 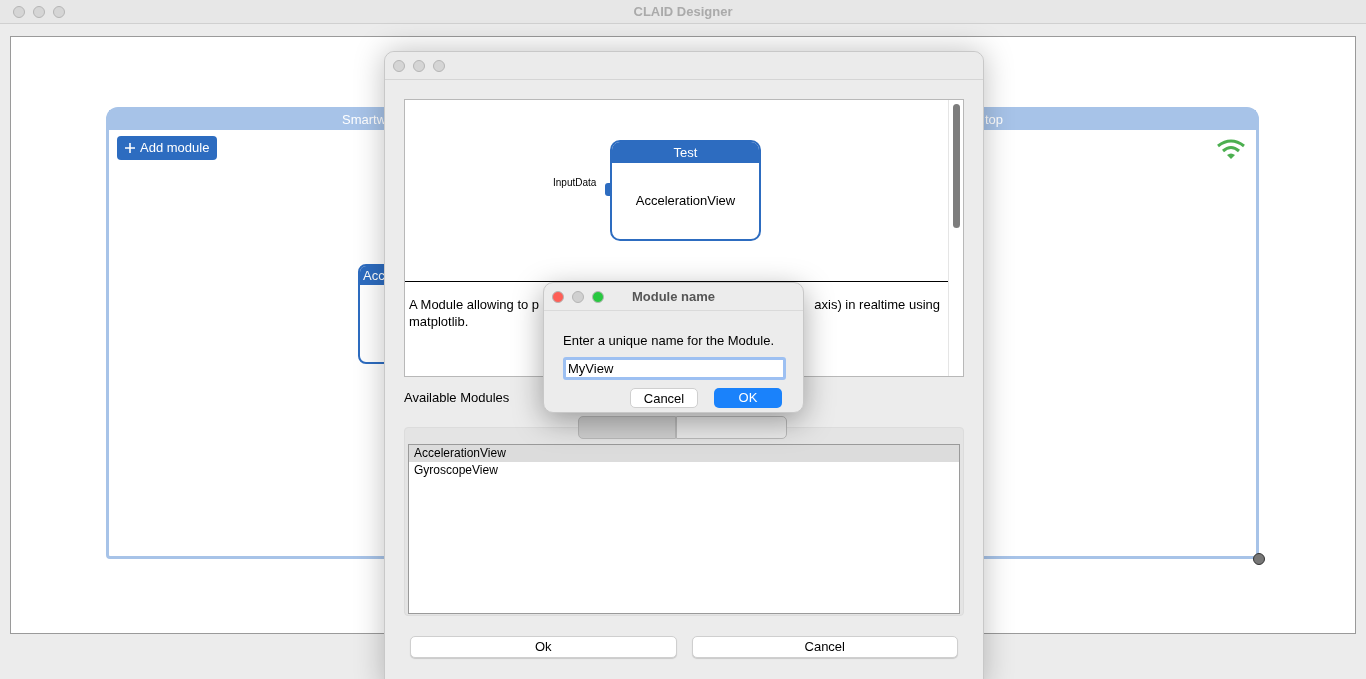 What do you see at coordinates (167, 148) in the screenshot?
I see `add-module-button: Add module` at bounding box center [167, 148].